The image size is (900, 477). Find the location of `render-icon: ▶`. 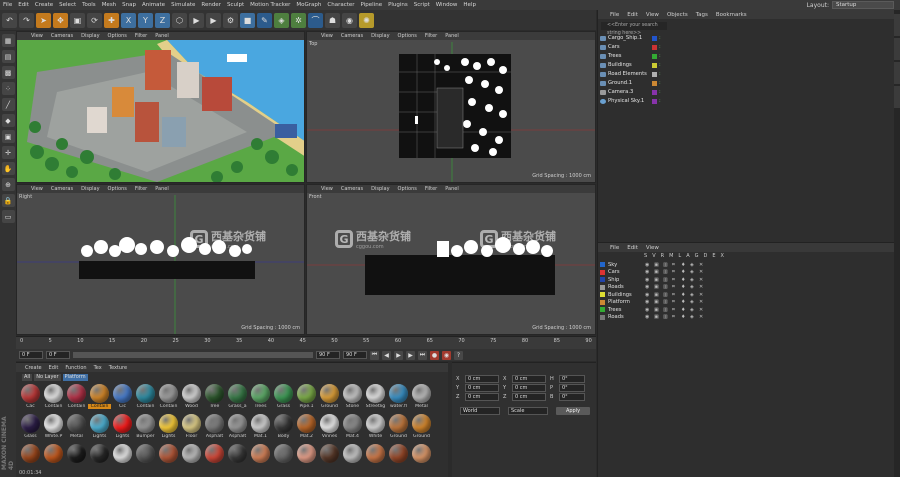

render-icon: ▶ is located at coordinates (213, 20).